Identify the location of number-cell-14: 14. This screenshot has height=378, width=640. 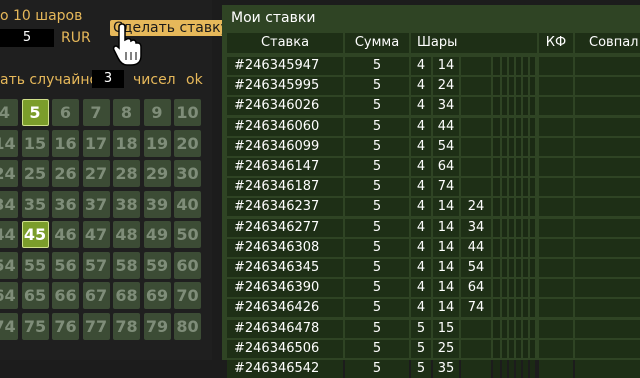
(9, 143).